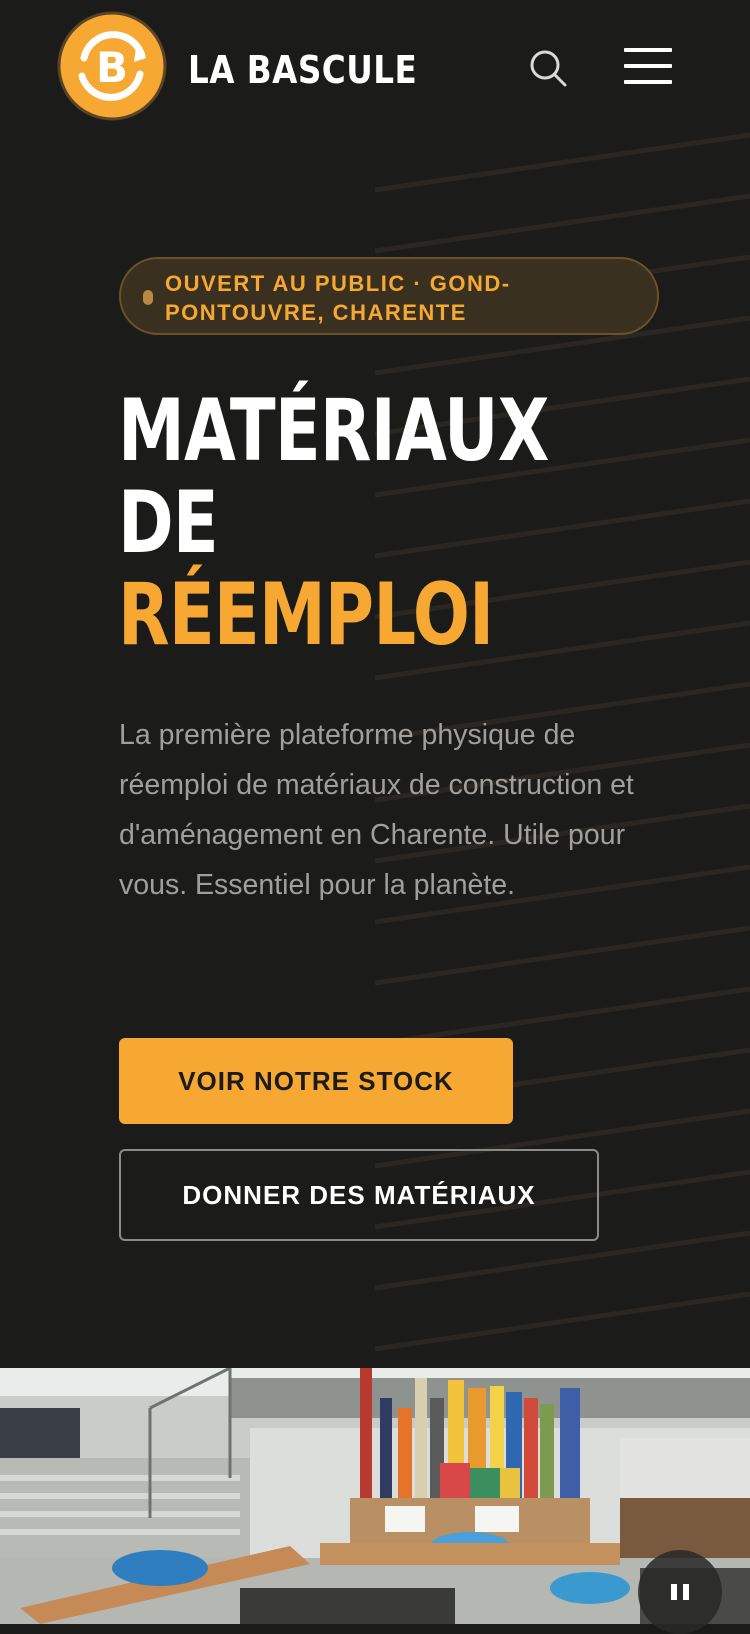 The height and width of the screenshot is (1634, 750). I want to click on hero-title: MATÉRIAUX DE RÉEMPLOI, so click(333, 523).